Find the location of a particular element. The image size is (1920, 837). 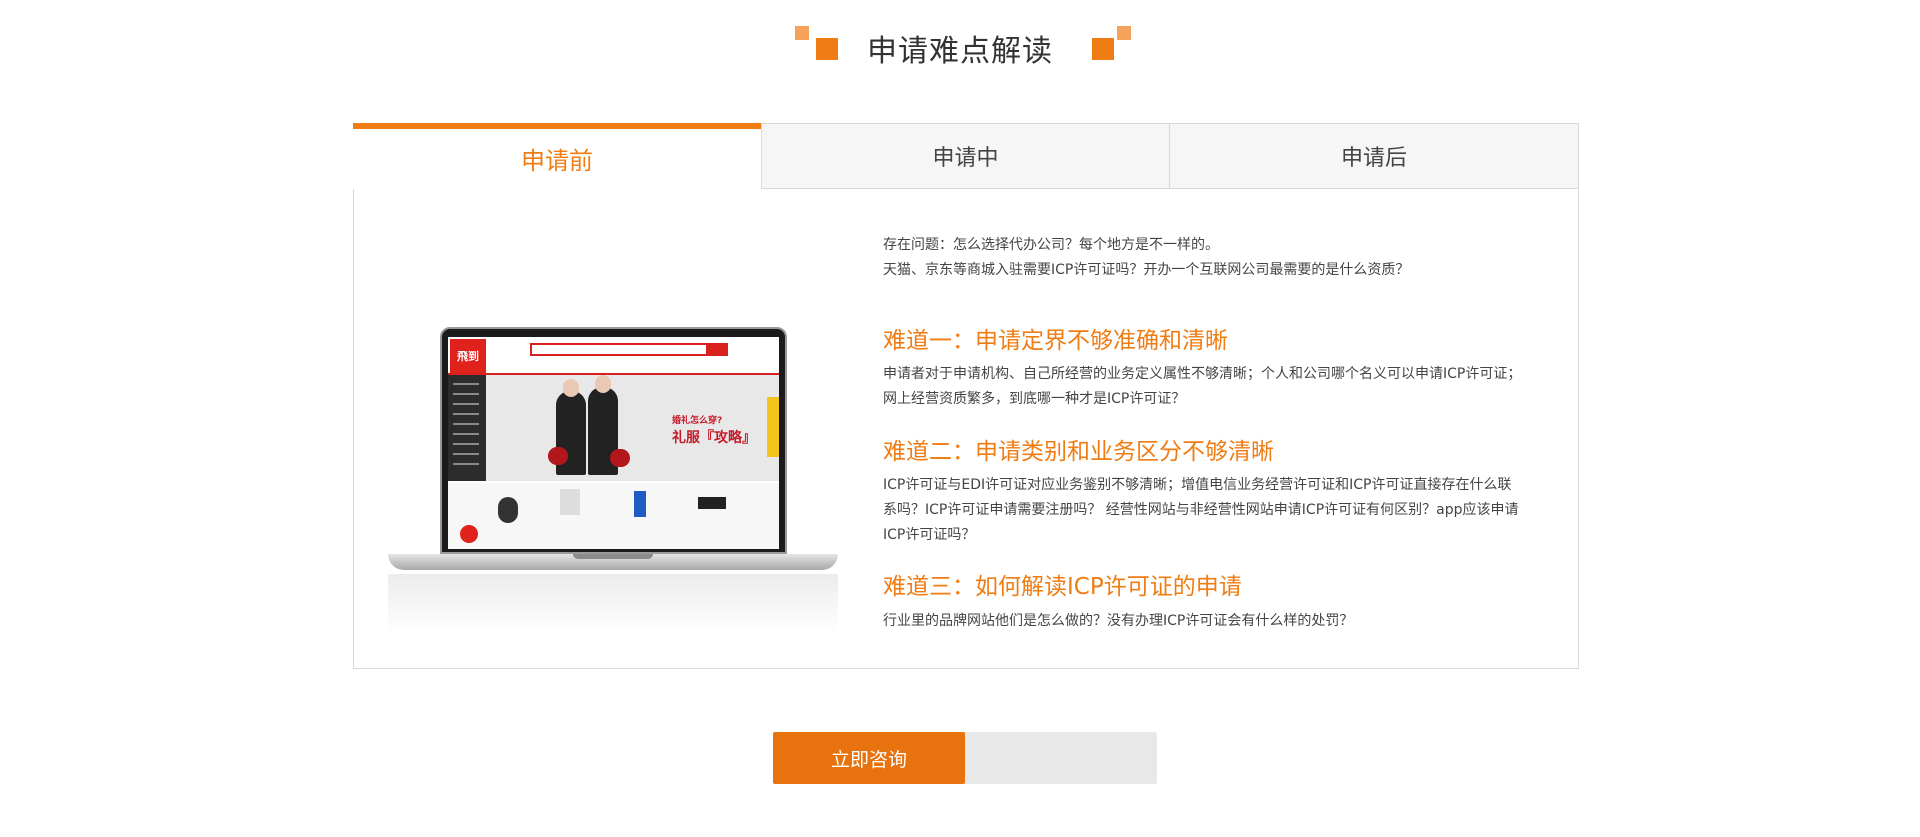

section-title: 申请难点解读 is located at coordinates (960, 51).